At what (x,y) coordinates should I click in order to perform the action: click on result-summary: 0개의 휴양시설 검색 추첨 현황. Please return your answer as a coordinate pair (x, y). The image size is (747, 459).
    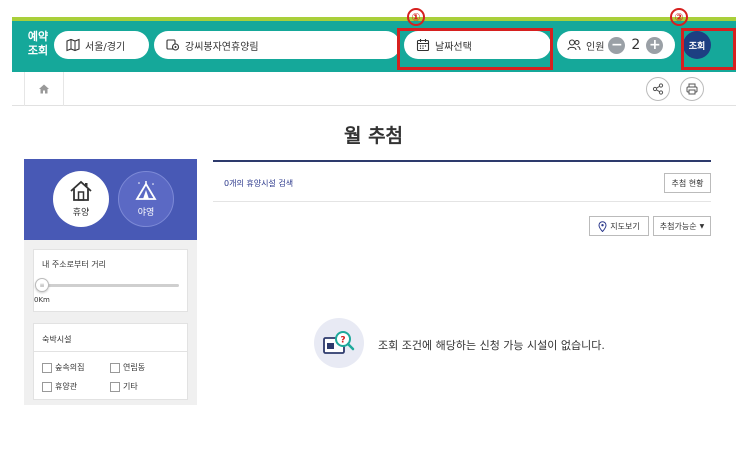
    Looking at the image, I should click on (462, 182).